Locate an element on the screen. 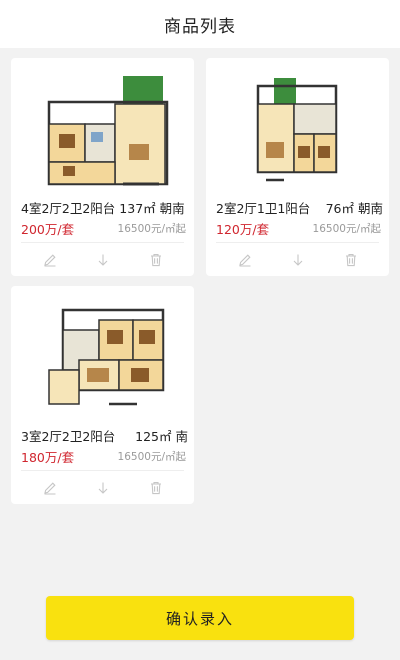  card-price: 120万/套 is located at coordinates (243, 229).